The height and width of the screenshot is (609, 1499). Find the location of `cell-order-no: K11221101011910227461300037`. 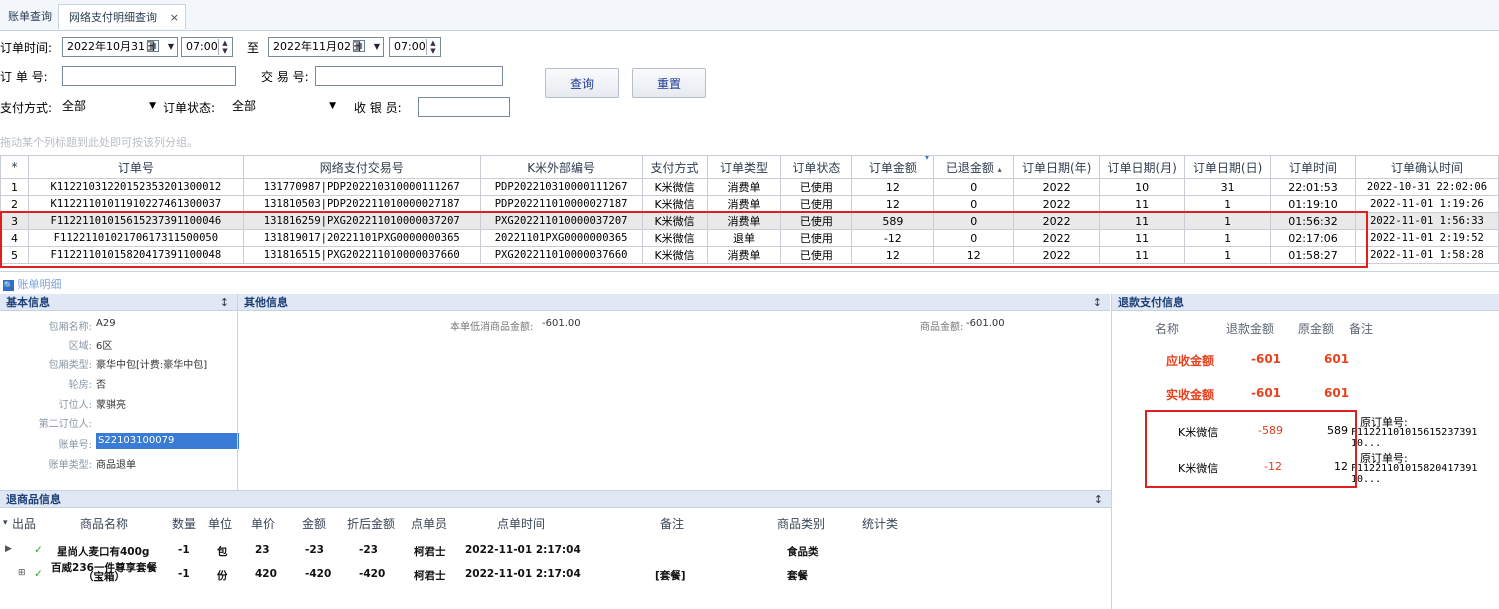

cell-order-no: K11221101011910227461300037 is located at coordinates (135, 204).